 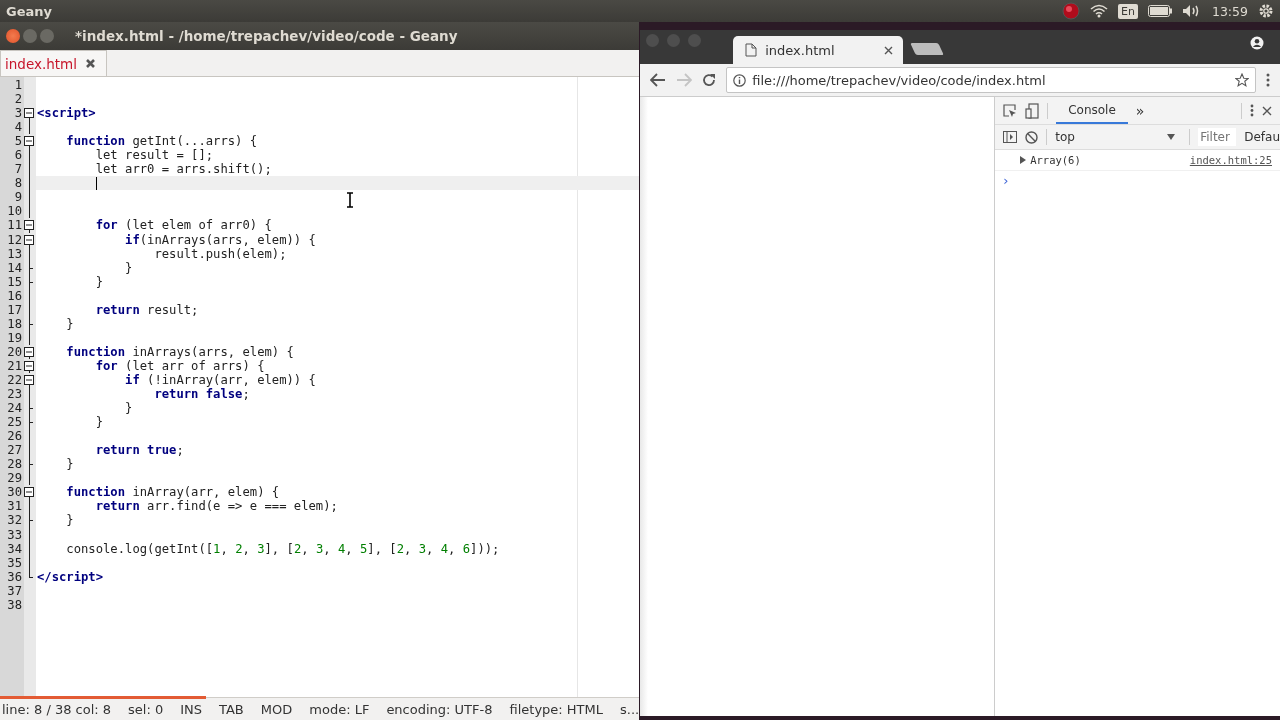 I want to click on line-number: 7, so click(x=17, y=169).